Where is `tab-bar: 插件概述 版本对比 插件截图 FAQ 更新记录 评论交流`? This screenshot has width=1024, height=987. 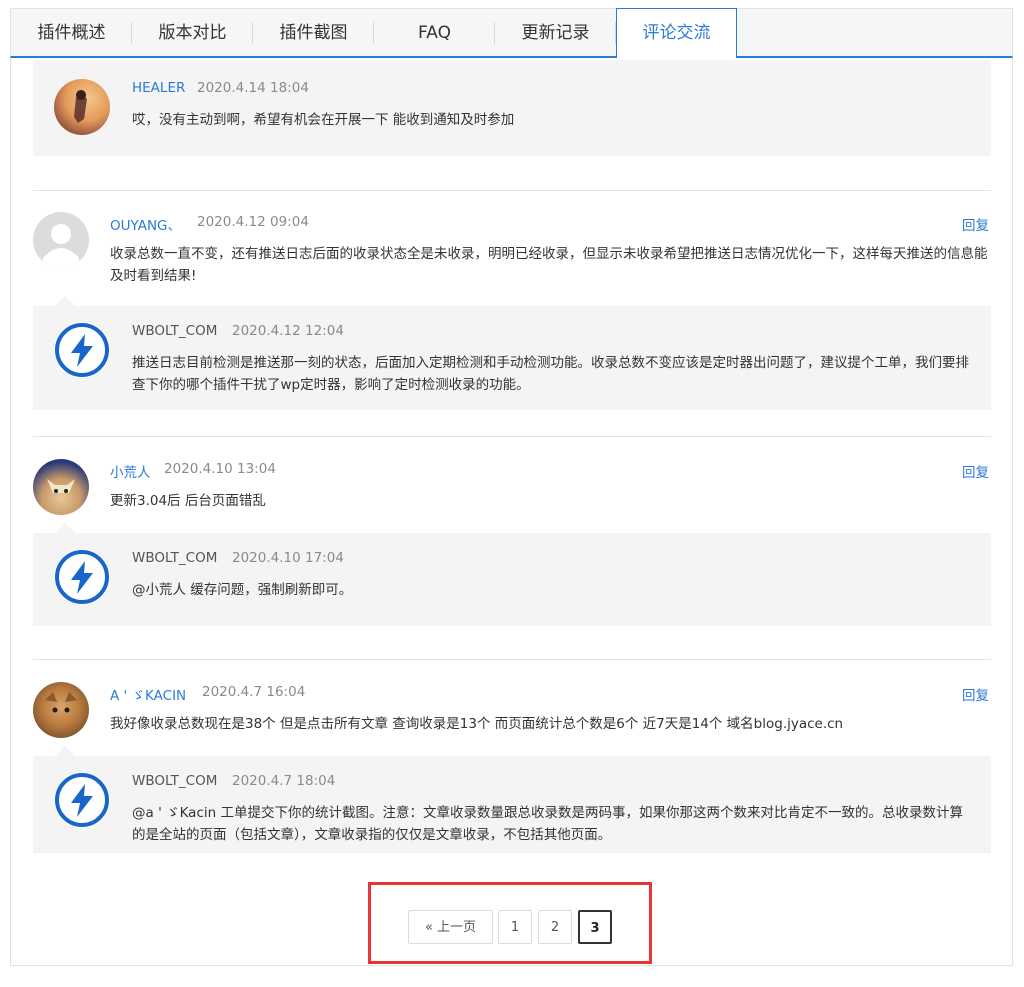
tab-bar: 插件概述 版本对比 插件截图 FAQ 更新记录 评论交流 is located at coordinates (511, 33).